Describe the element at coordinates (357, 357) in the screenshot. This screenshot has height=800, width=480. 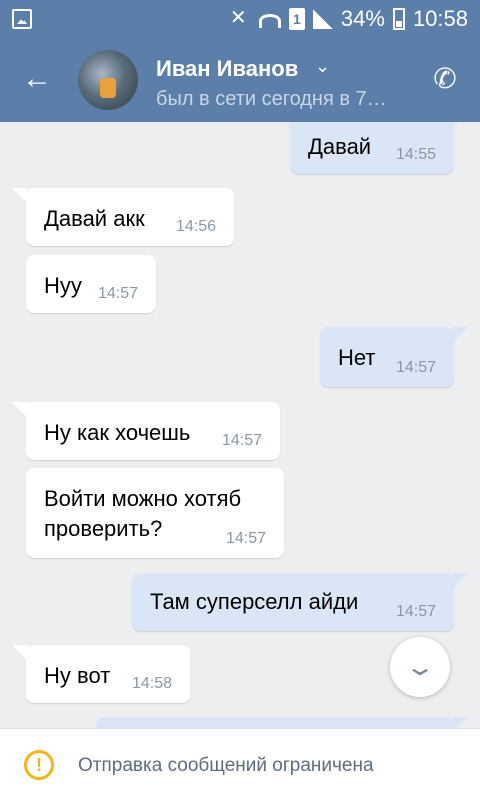
I see `message-text: Нет` at that location.